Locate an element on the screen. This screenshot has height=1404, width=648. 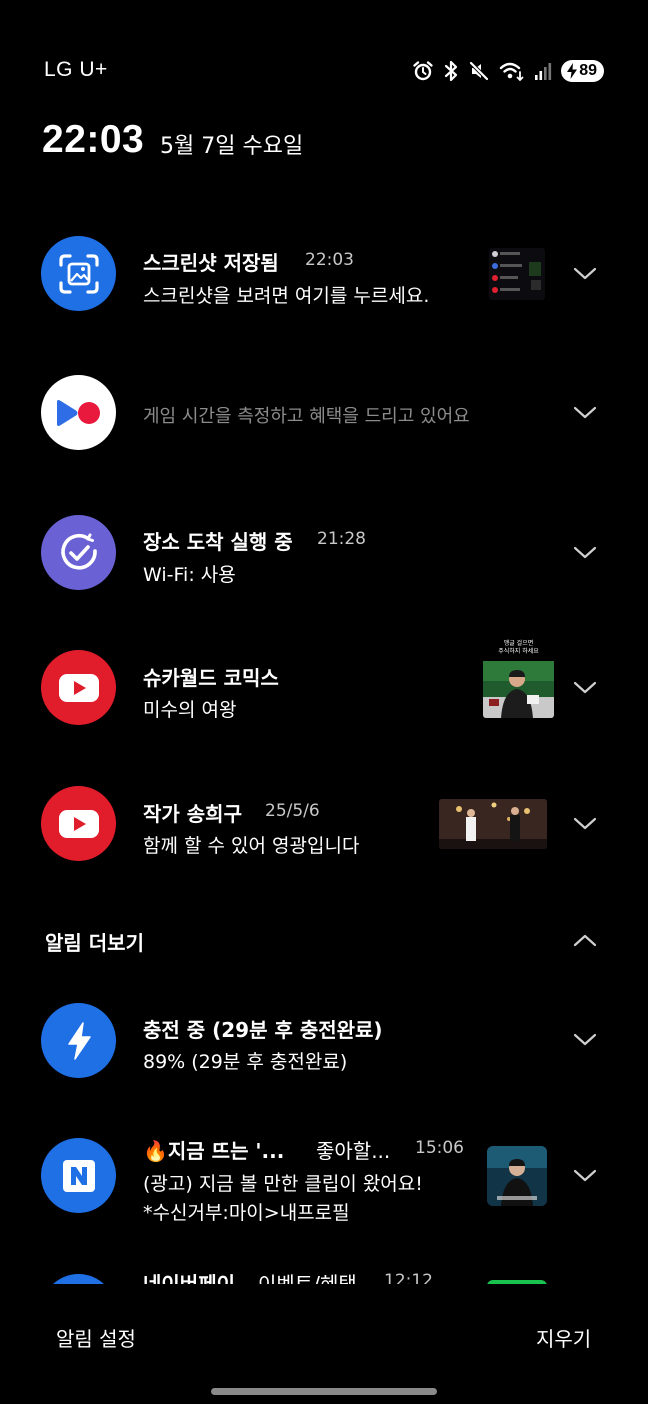
notification-youtube-author: 작가 송희구 25/5/6 함께 할 수 있어 영광입니다 is located at coordinates (324, 823).